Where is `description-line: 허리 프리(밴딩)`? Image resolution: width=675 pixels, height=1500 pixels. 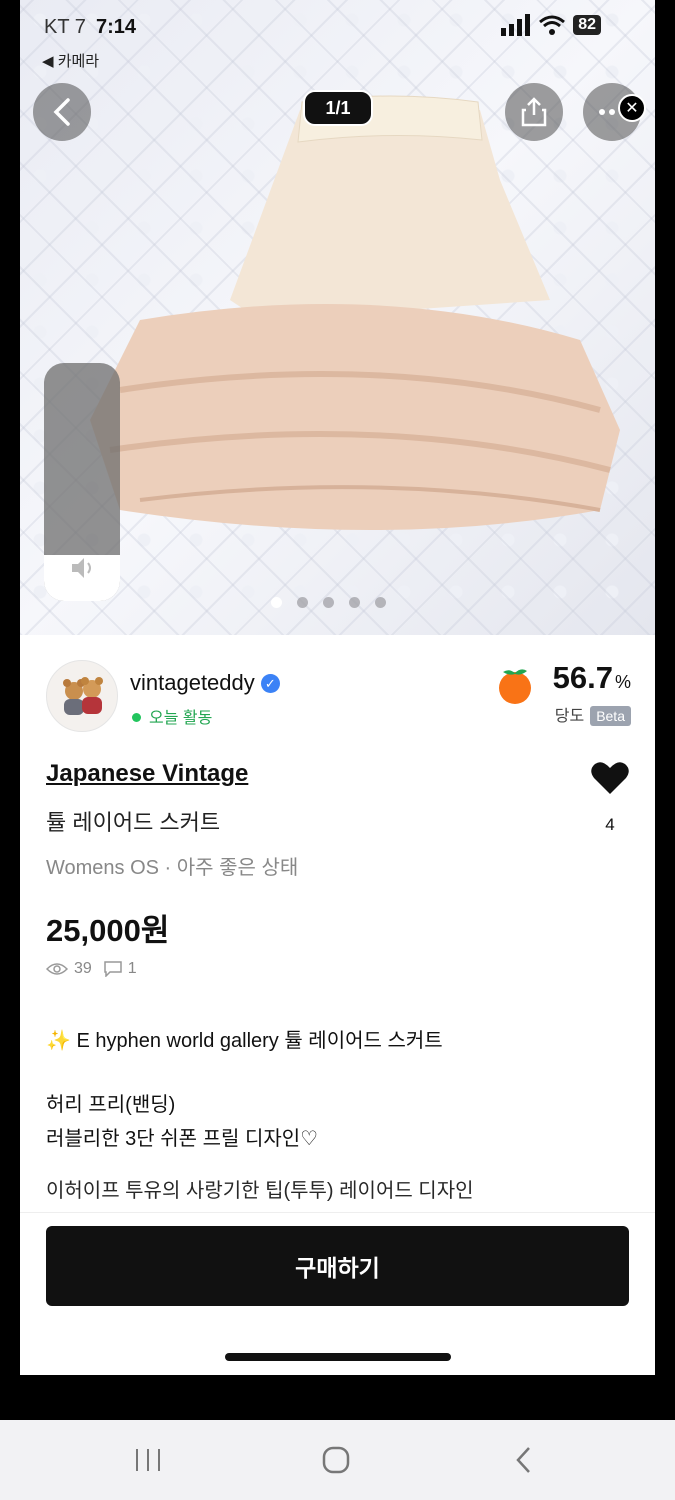 description-line: 허리 프리(밴딩) is located at coordinates (111, 1105).